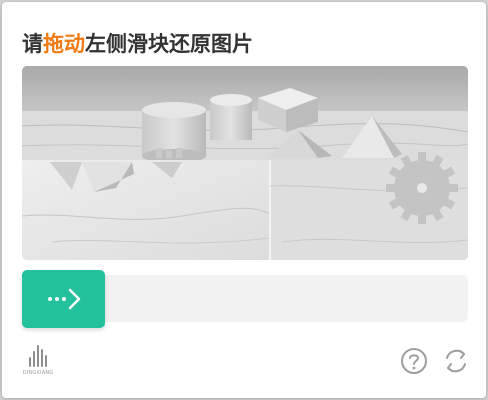 Image resolution: width=488 pixels, height=400 pixels. What do you see at coordinates (38, 356) in the screenshot?
I see `dingxiang-logo-icon` at bounding box center [38, 356].